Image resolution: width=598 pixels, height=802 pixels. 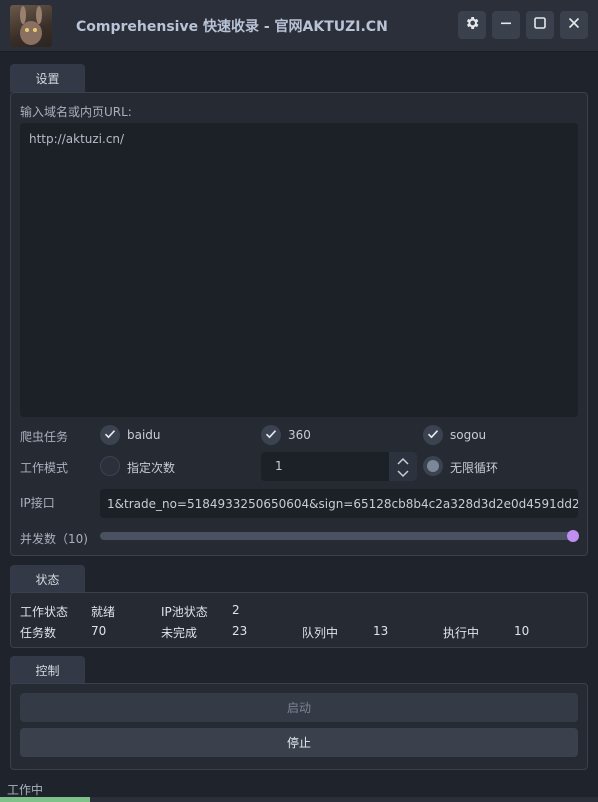 What do you see at coordinates (37, 503) in the screenshot?
I see `ip-api-label: IP接口` at bounding box center [37, 503].